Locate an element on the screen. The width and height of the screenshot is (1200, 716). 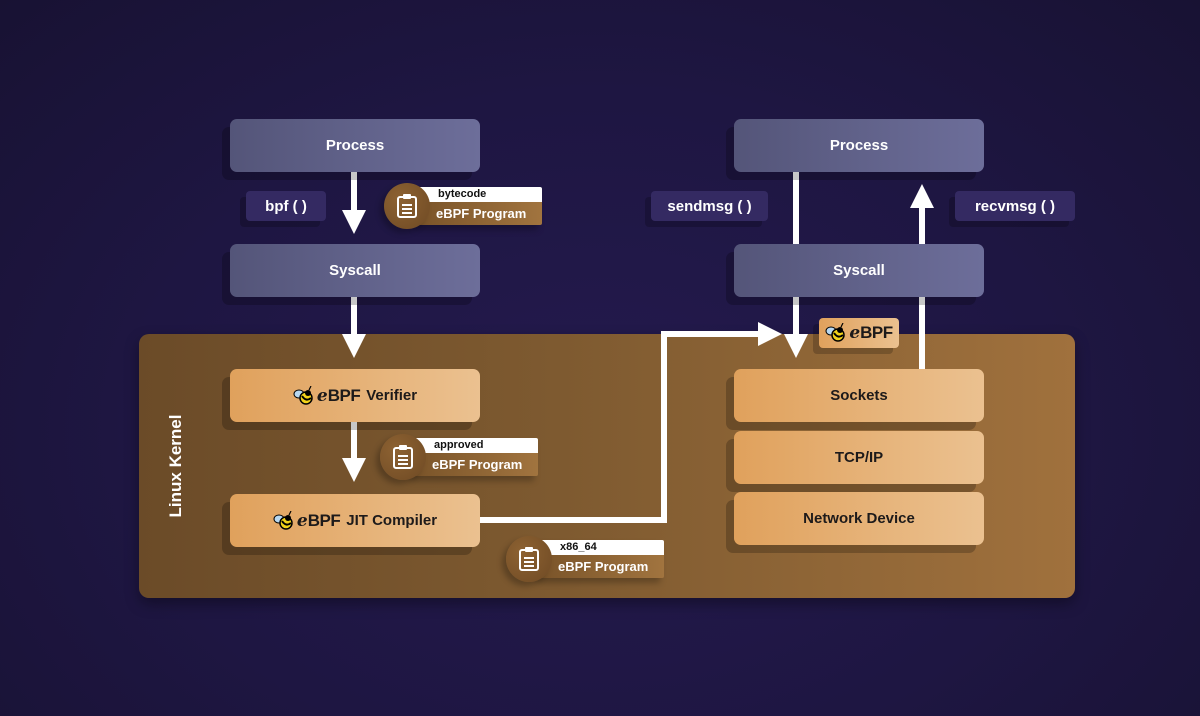
recvmsg-text: recvmsg ( ) is located at coordinates (1015, 206).